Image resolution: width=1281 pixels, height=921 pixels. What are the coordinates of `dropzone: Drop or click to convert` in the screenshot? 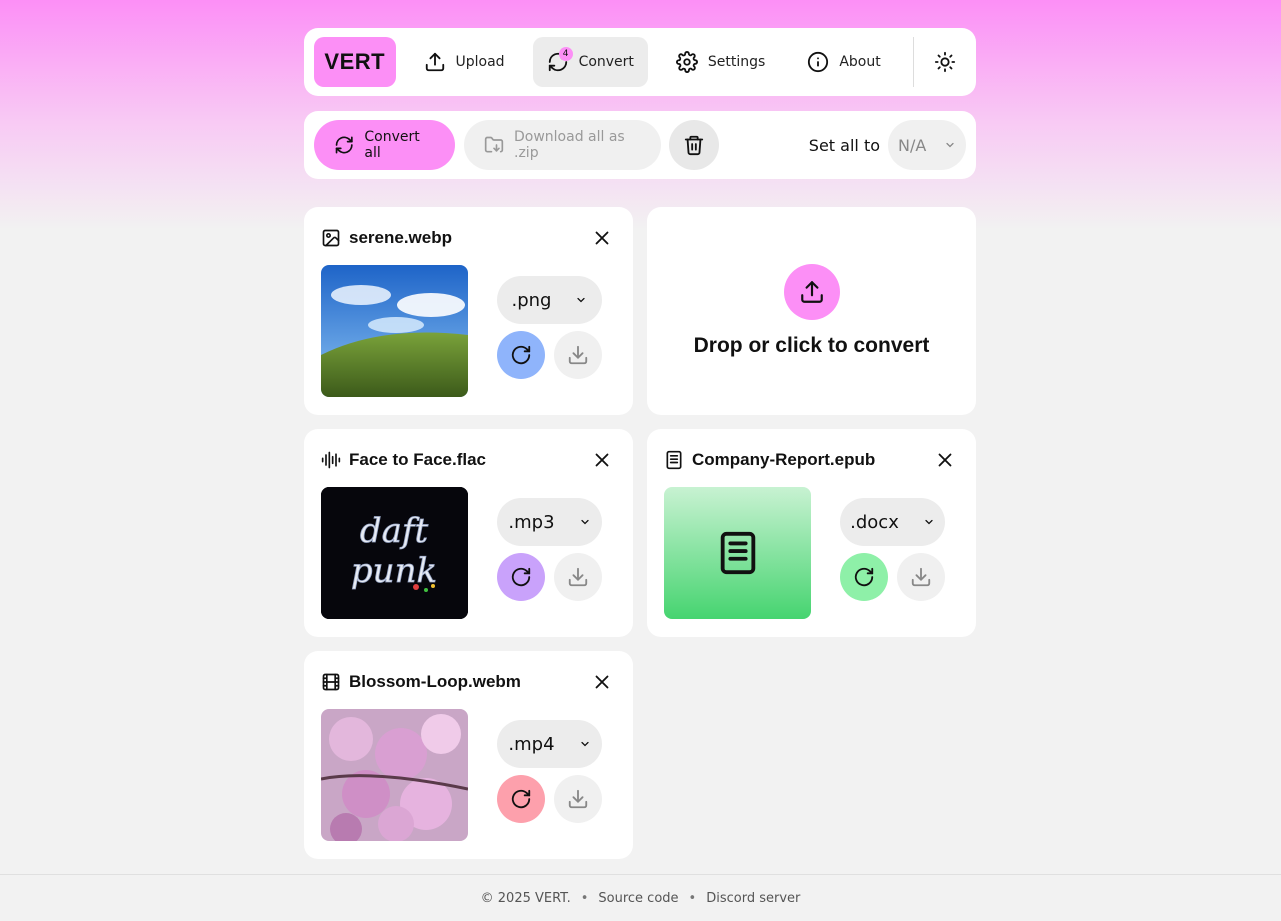 It's located at (811, 311).